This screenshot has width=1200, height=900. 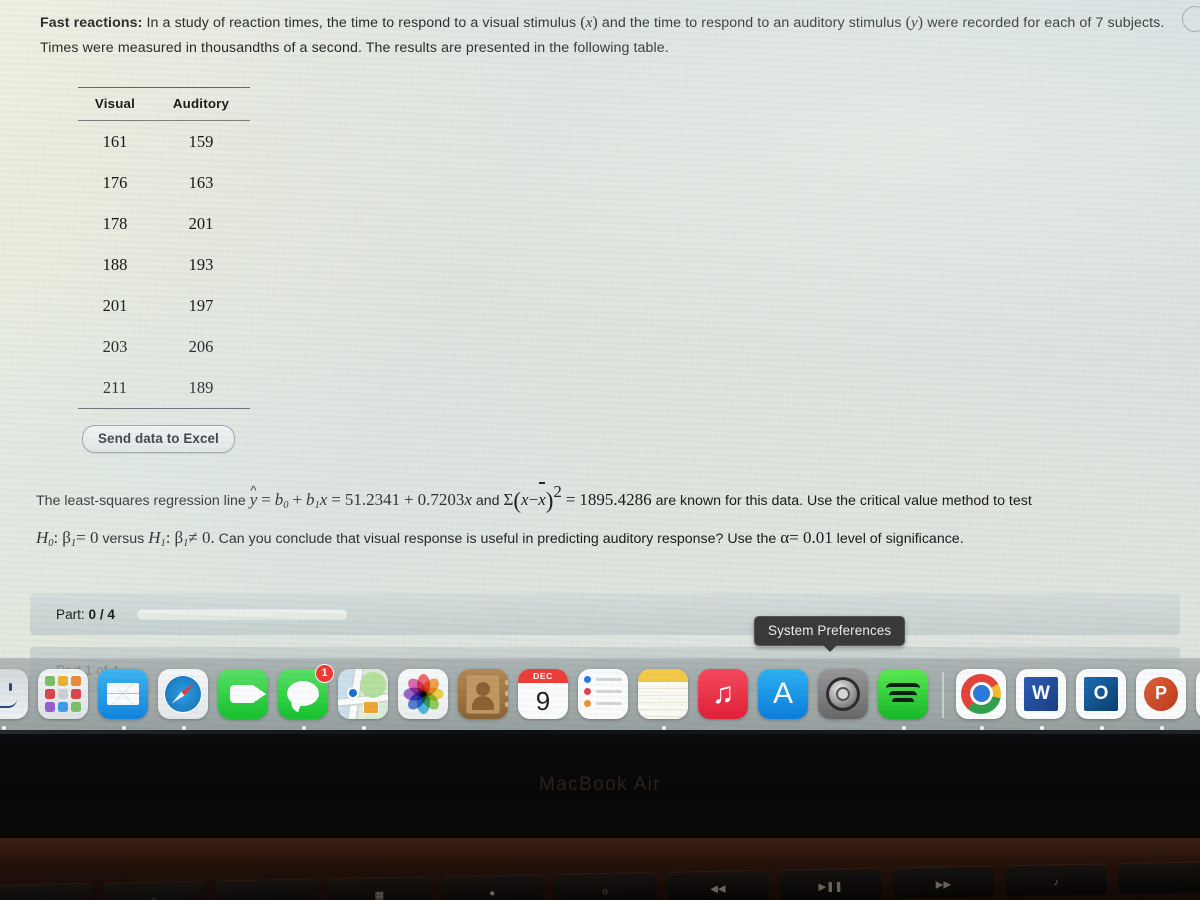 I want to click on dock-item-notes, so click(x=664, y=699).